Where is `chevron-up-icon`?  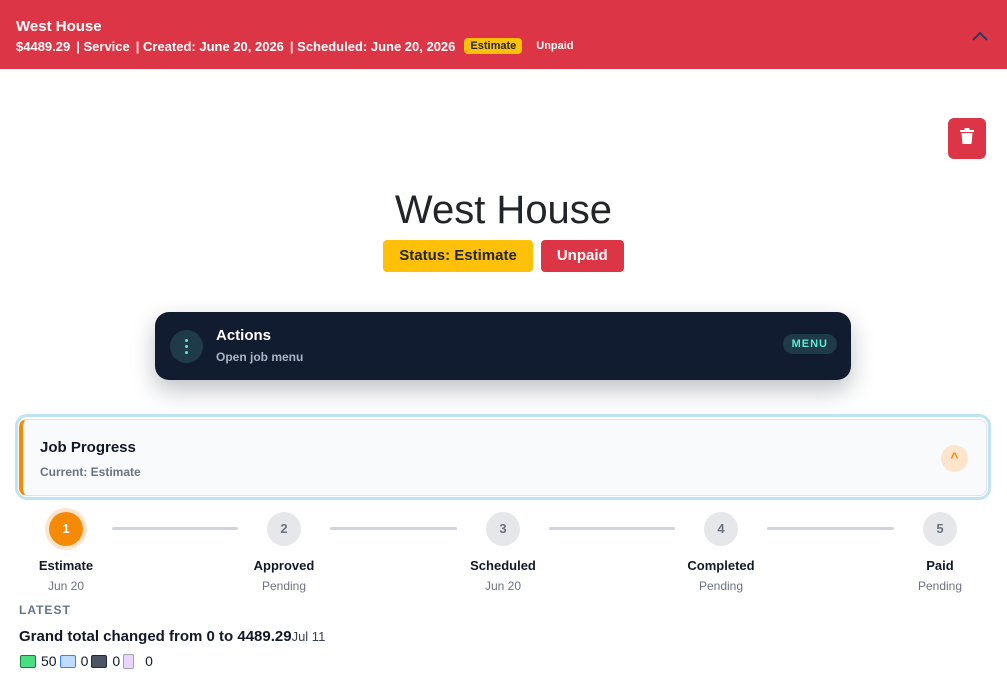 chevron-up-icon is located at coordinates (980, 36).